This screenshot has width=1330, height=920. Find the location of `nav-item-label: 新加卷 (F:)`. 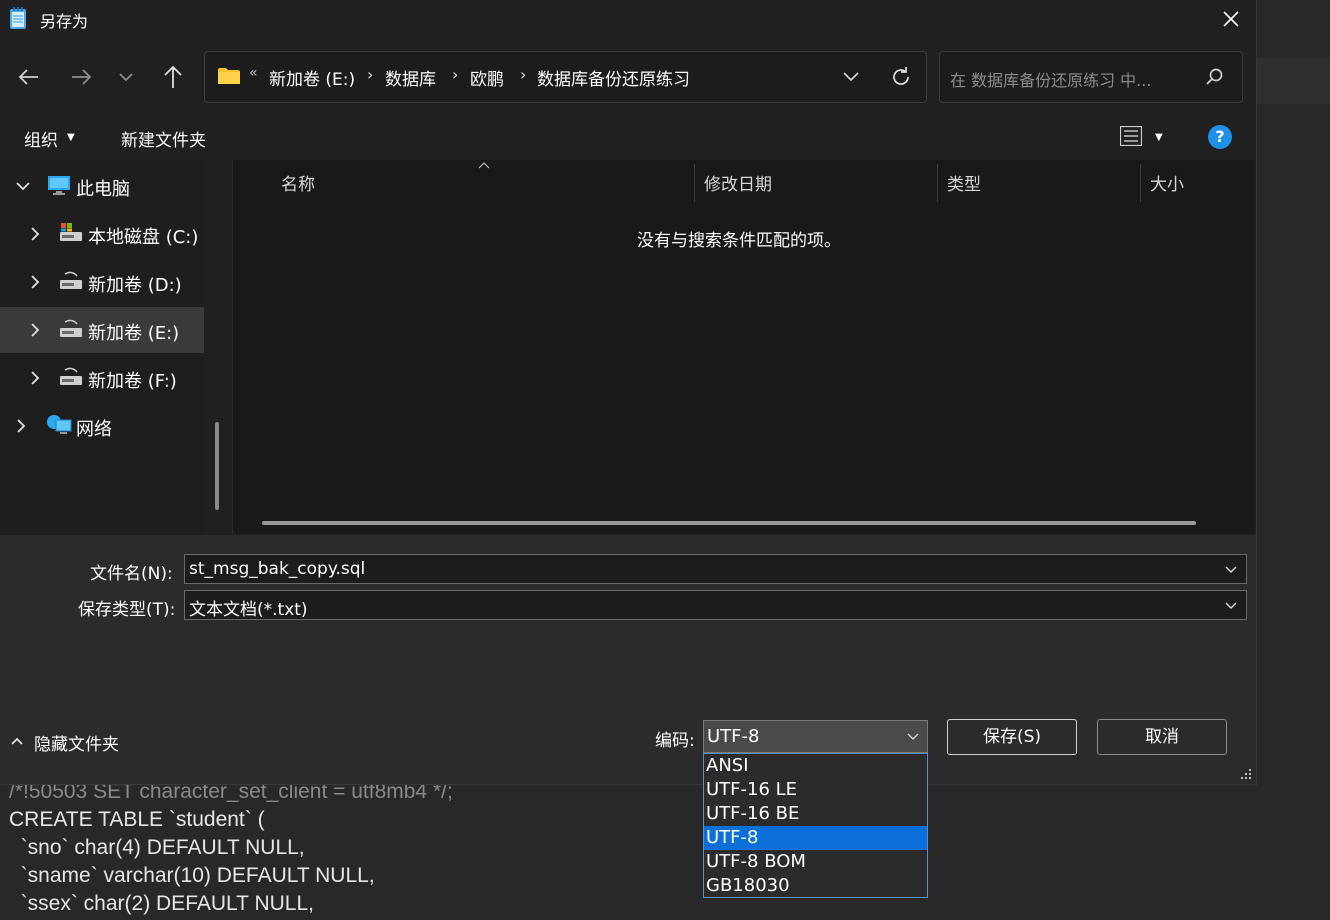

nav-item-label: 新加卷 (F:) is located at coordinates (132, 381).